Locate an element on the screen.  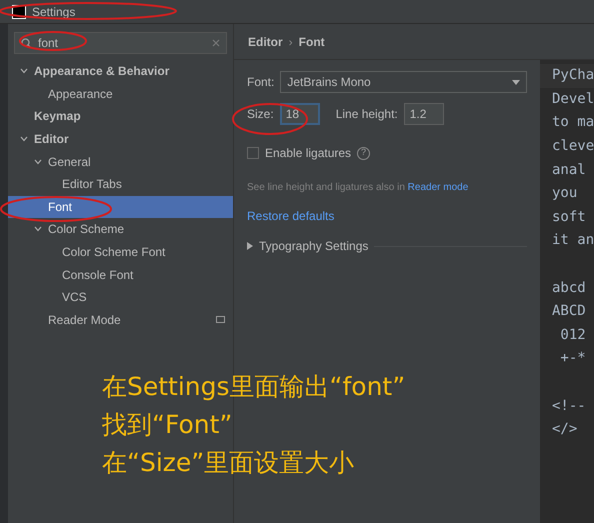
expand-arrow-icon is located at coordinates (250, 246).